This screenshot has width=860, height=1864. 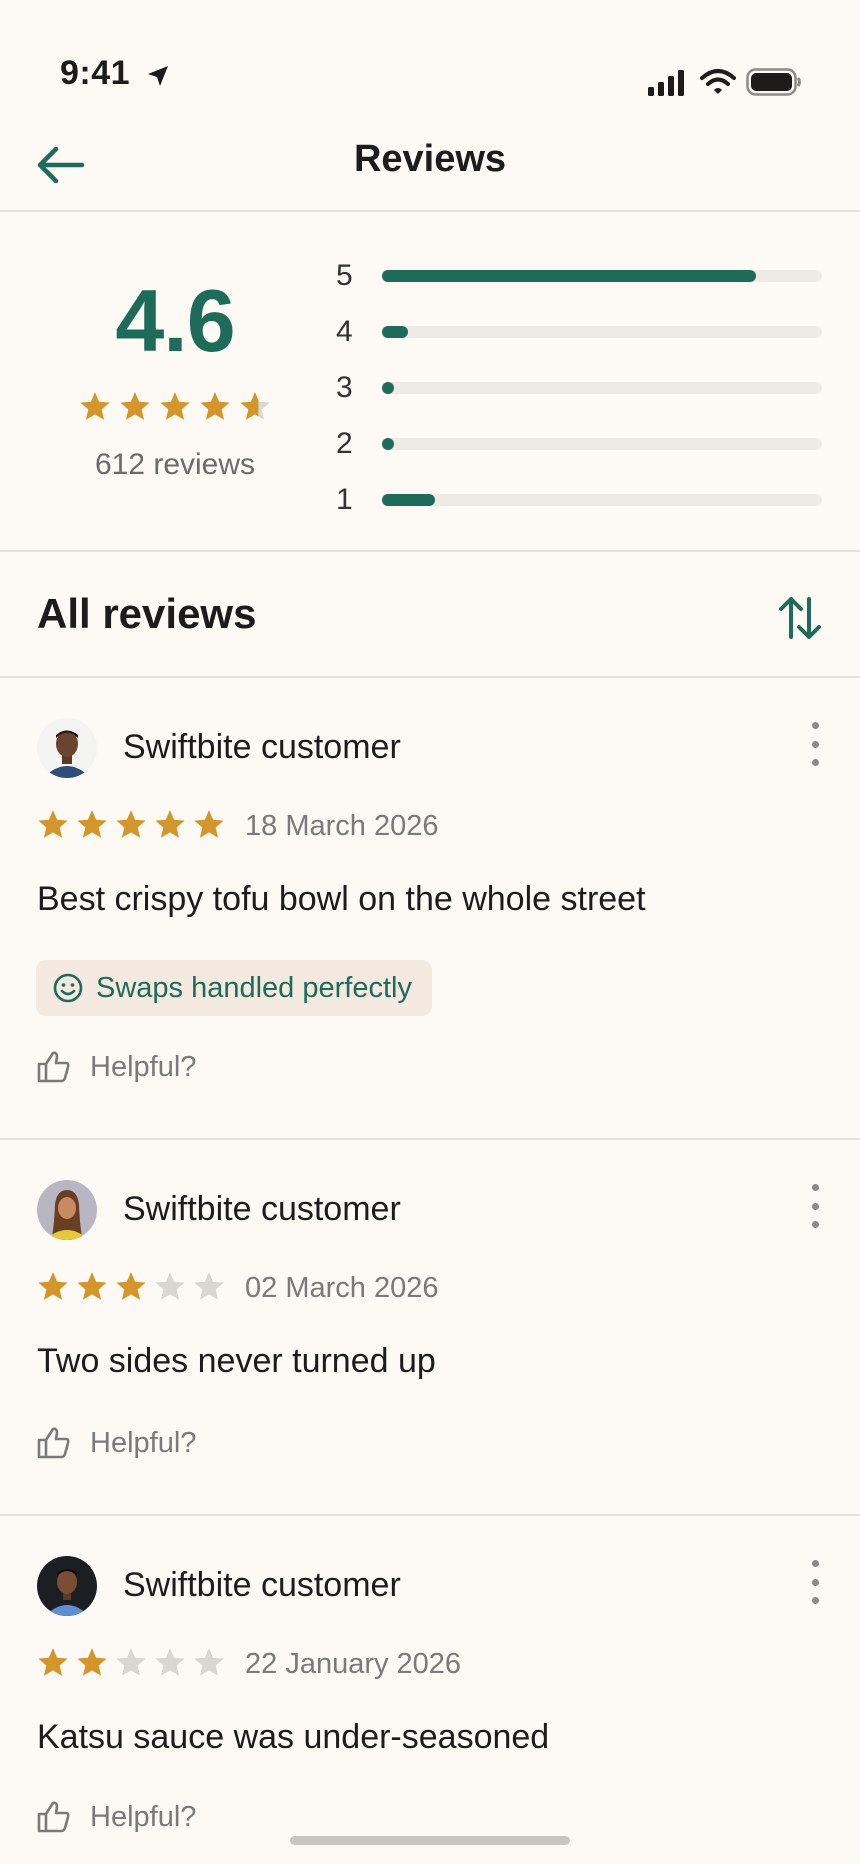 What do you see at coordinates (254, 987) in the screenshot?
I see `review-tag-label: Swaps handled perfectly` at bounding box center [254, 987].